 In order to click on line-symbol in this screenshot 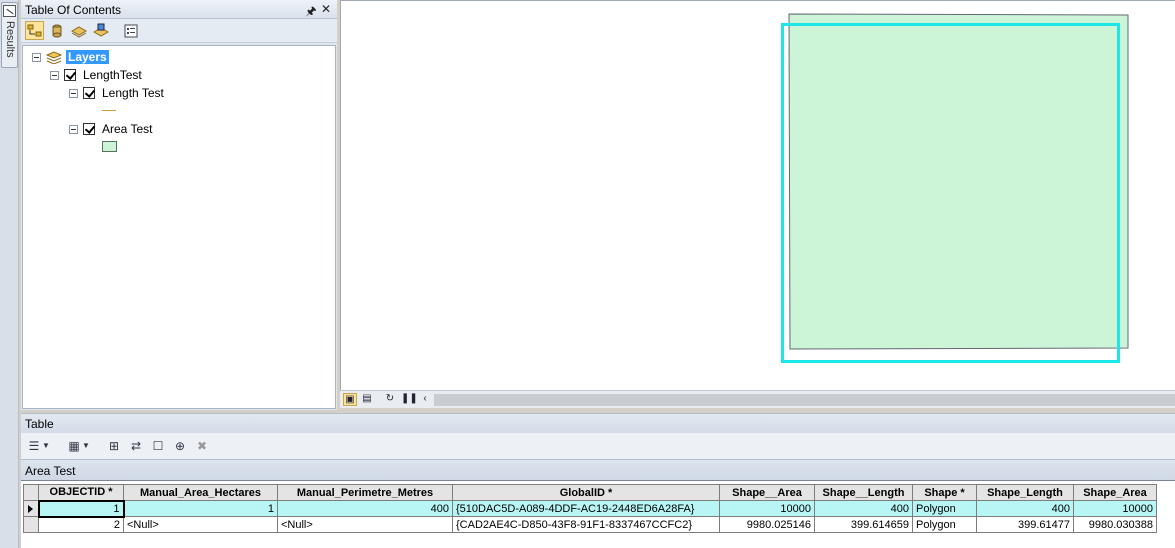, I will do `click(109, 110)`.